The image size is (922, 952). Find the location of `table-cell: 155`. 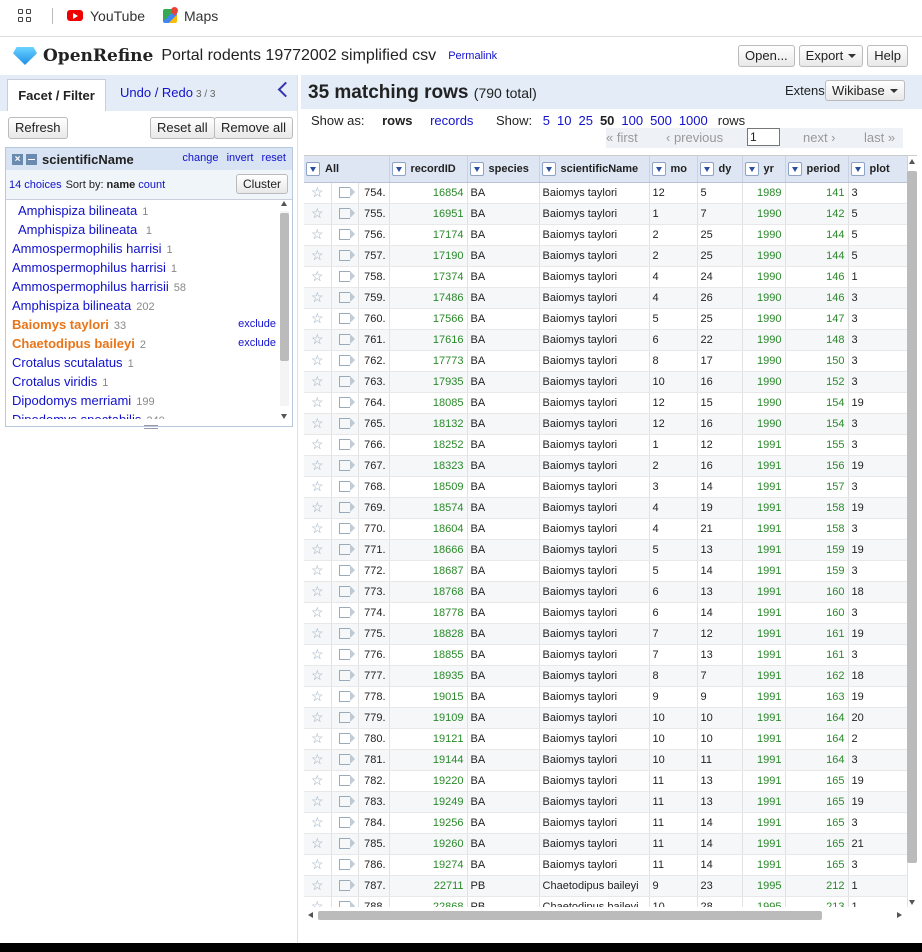

table-cell: 155 is located at coordinates (817, 445).